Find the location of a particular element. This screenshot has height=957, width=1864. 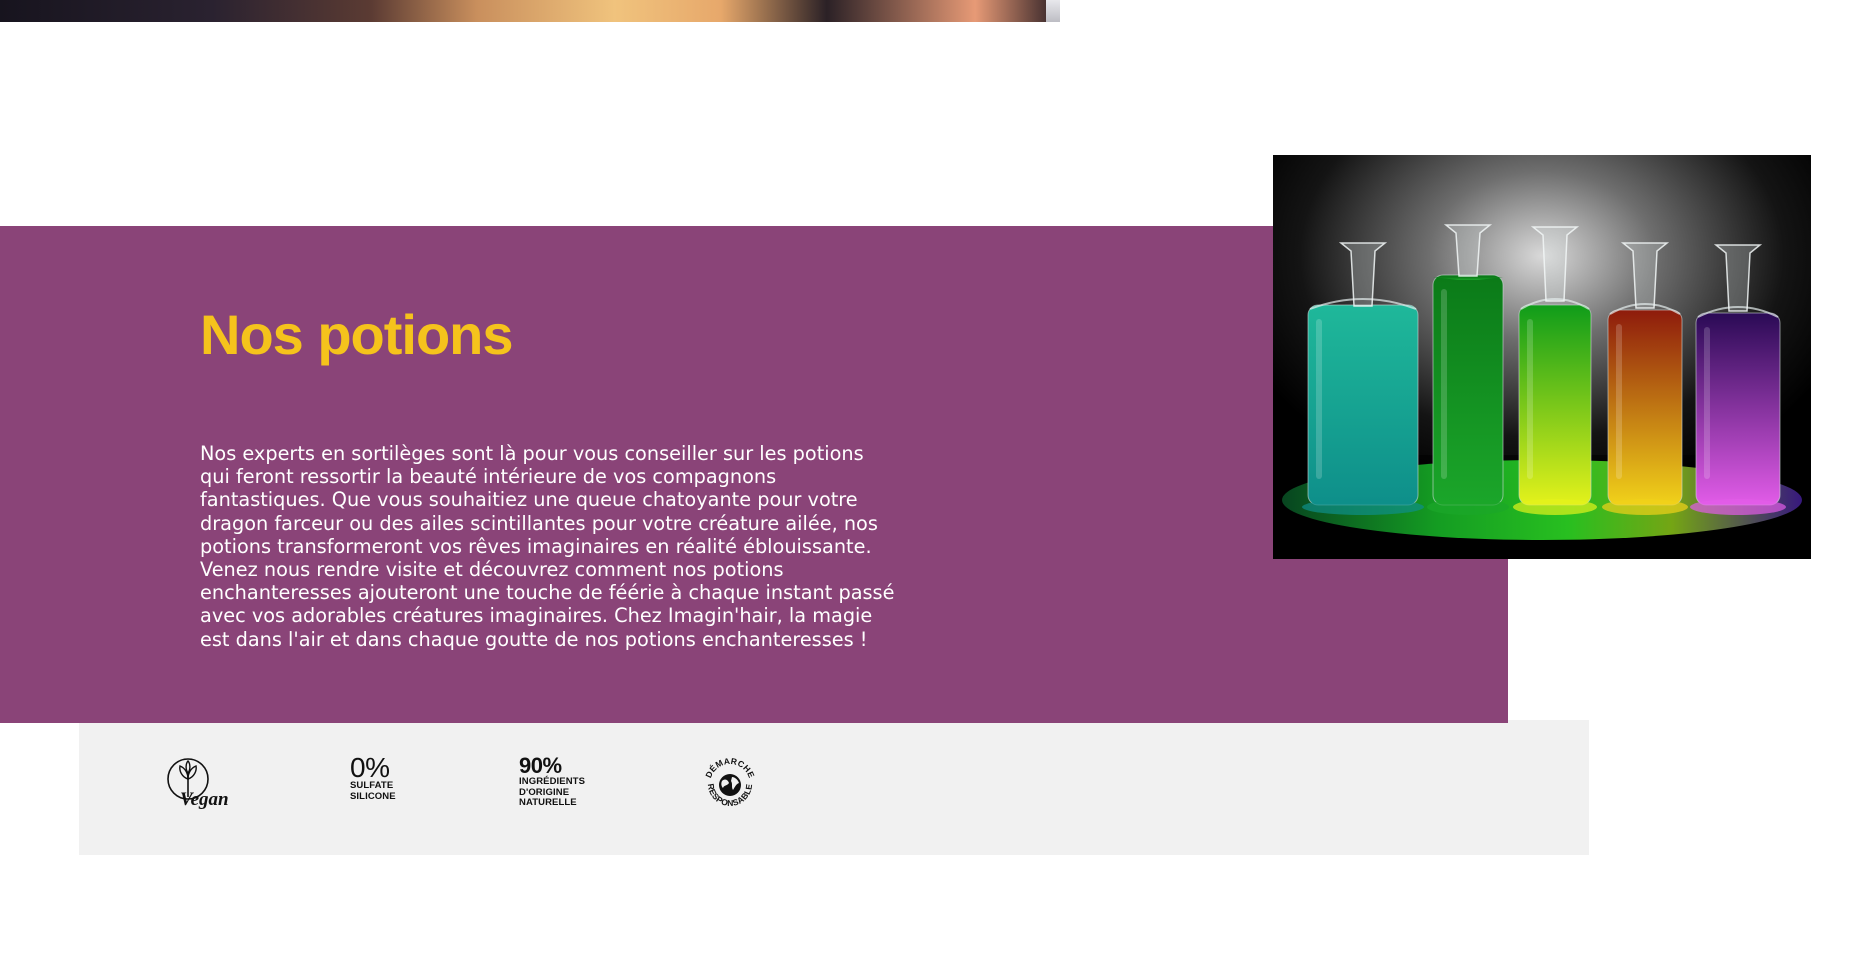

vegan-badge: Vegan is located at coordinates (201, 782).